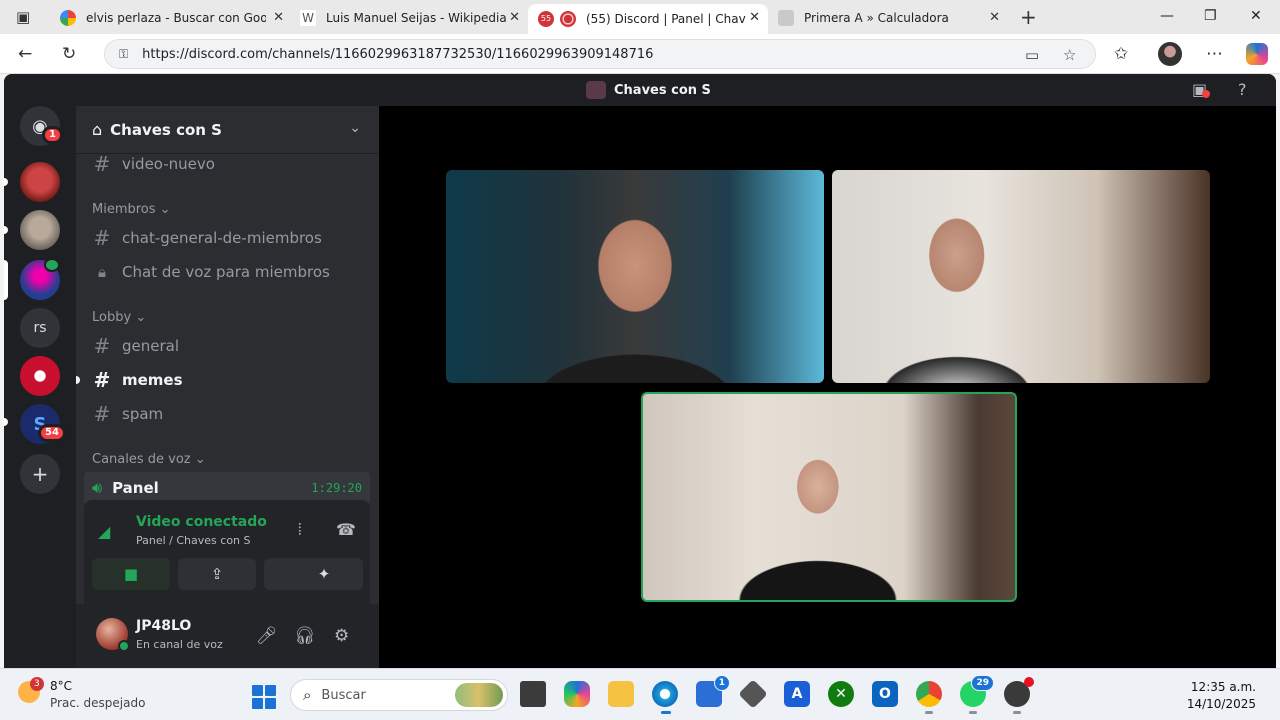 The image size is (1280, 720). Describe the element at coordinates (104, 531) in the screenshot. I see `signal-icon: ◢` at that location.